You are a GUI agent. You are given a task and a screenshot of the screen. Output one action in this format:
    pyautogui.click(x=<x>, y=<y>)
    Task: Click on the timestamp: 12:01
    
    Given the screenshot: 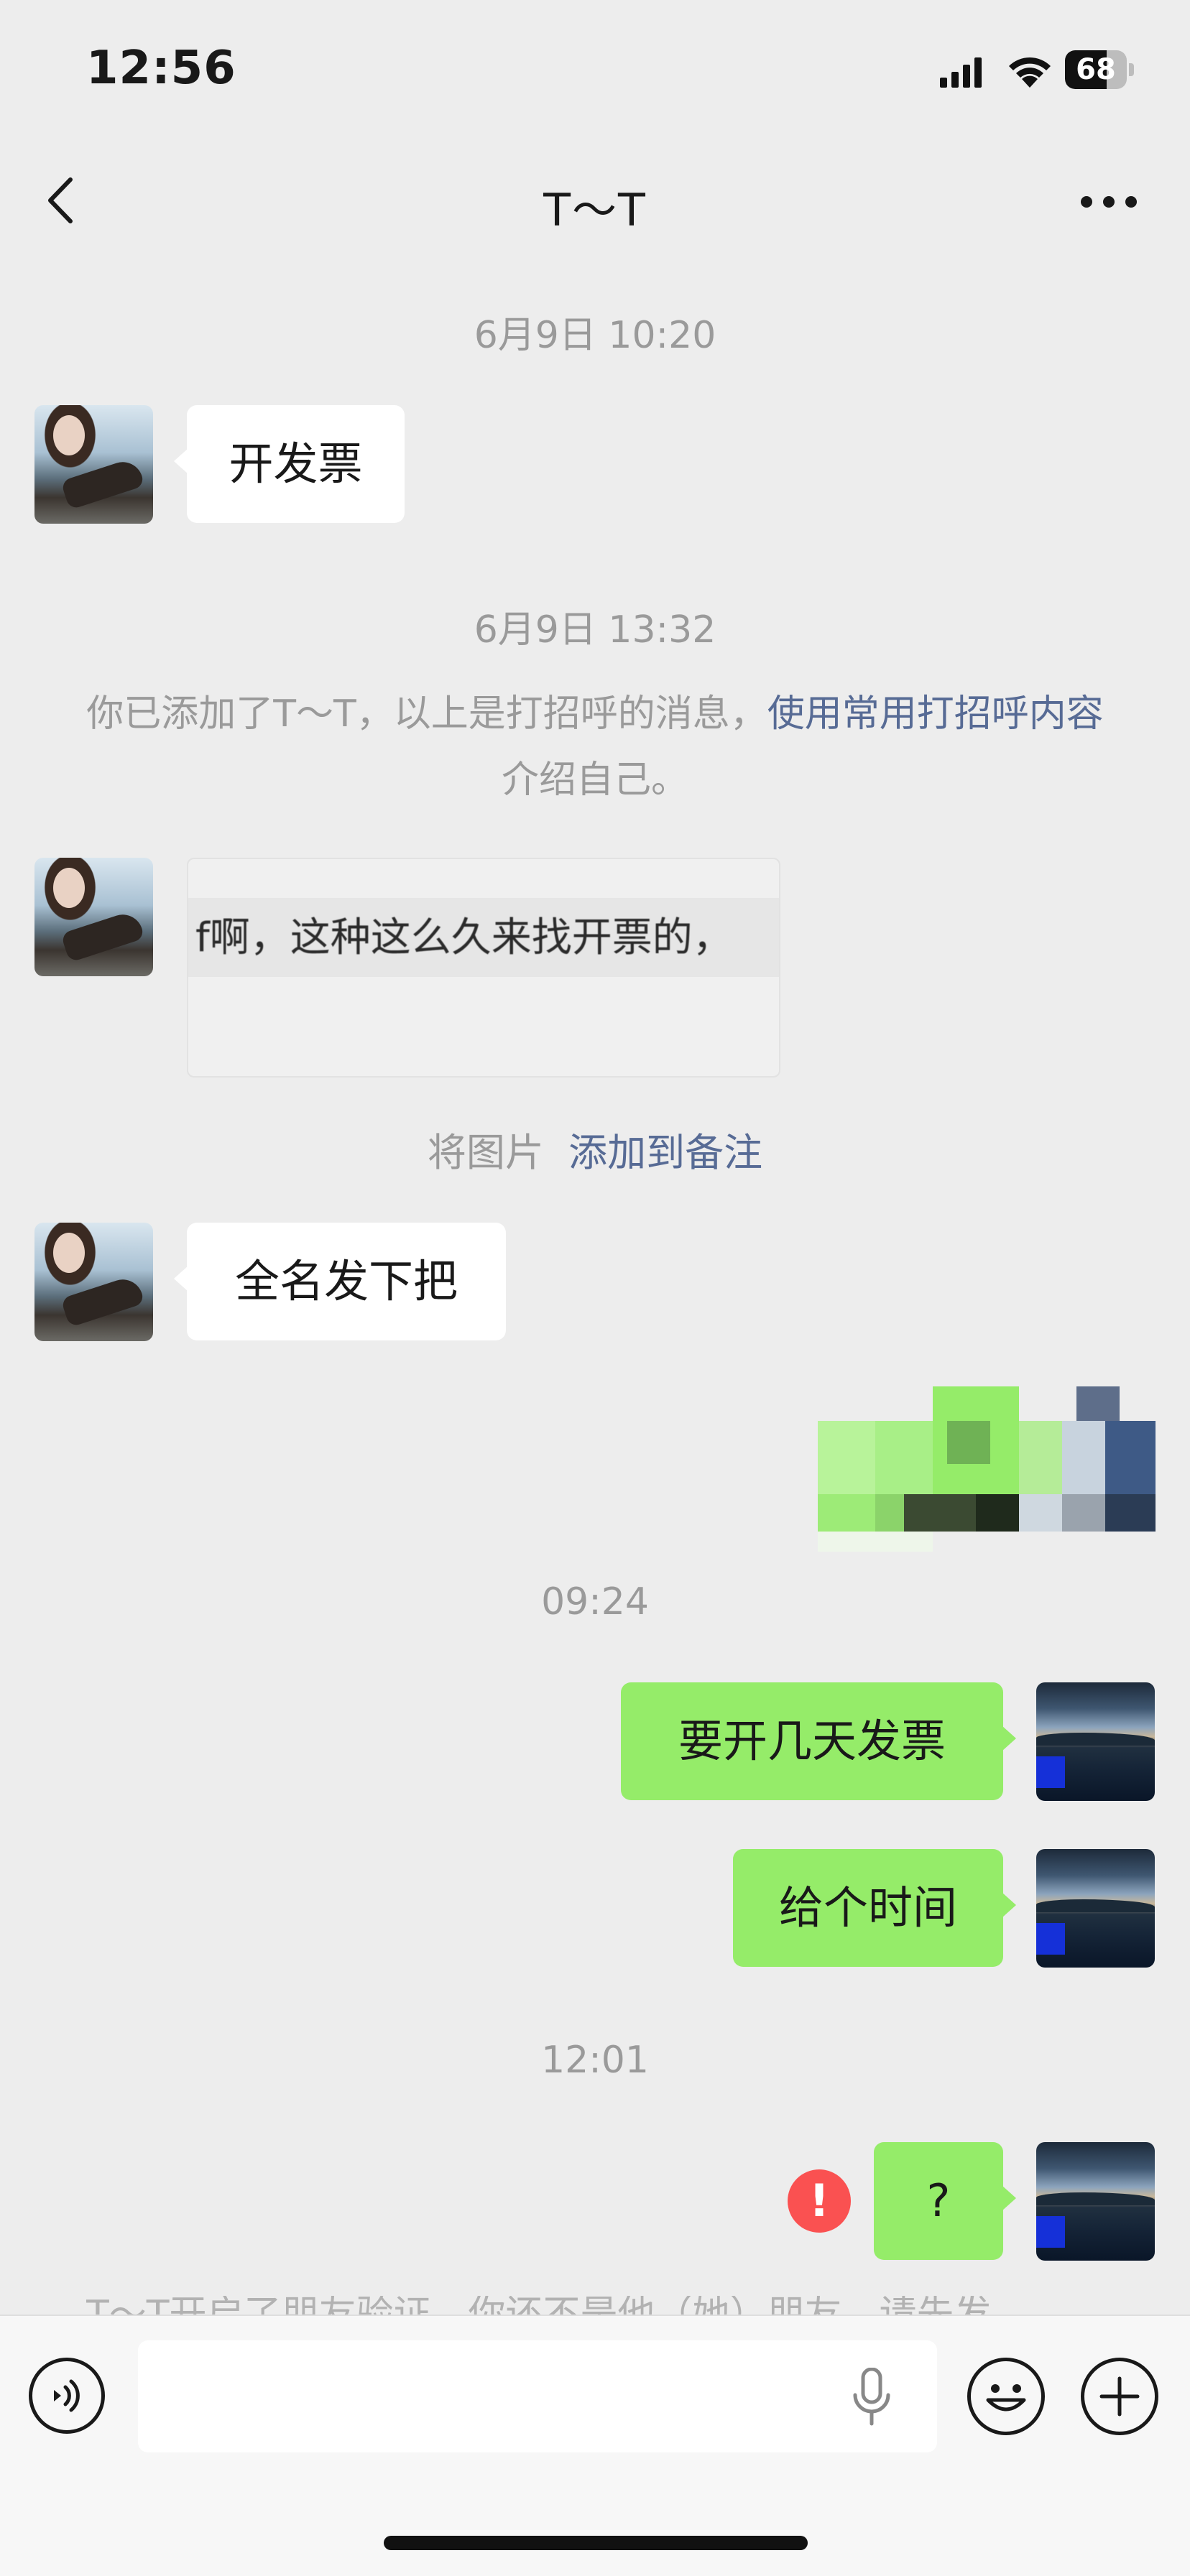 What is the action you would take?
    pyautogui.click(x=595, y=2060)
    